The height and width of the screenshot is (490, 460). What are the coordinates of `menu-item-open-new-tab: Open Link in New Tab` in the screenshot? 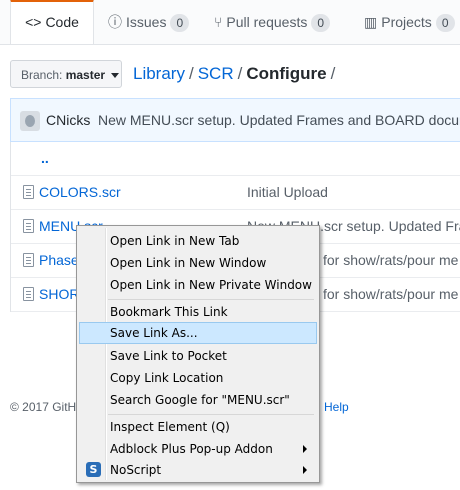 It's located at (198, 241).